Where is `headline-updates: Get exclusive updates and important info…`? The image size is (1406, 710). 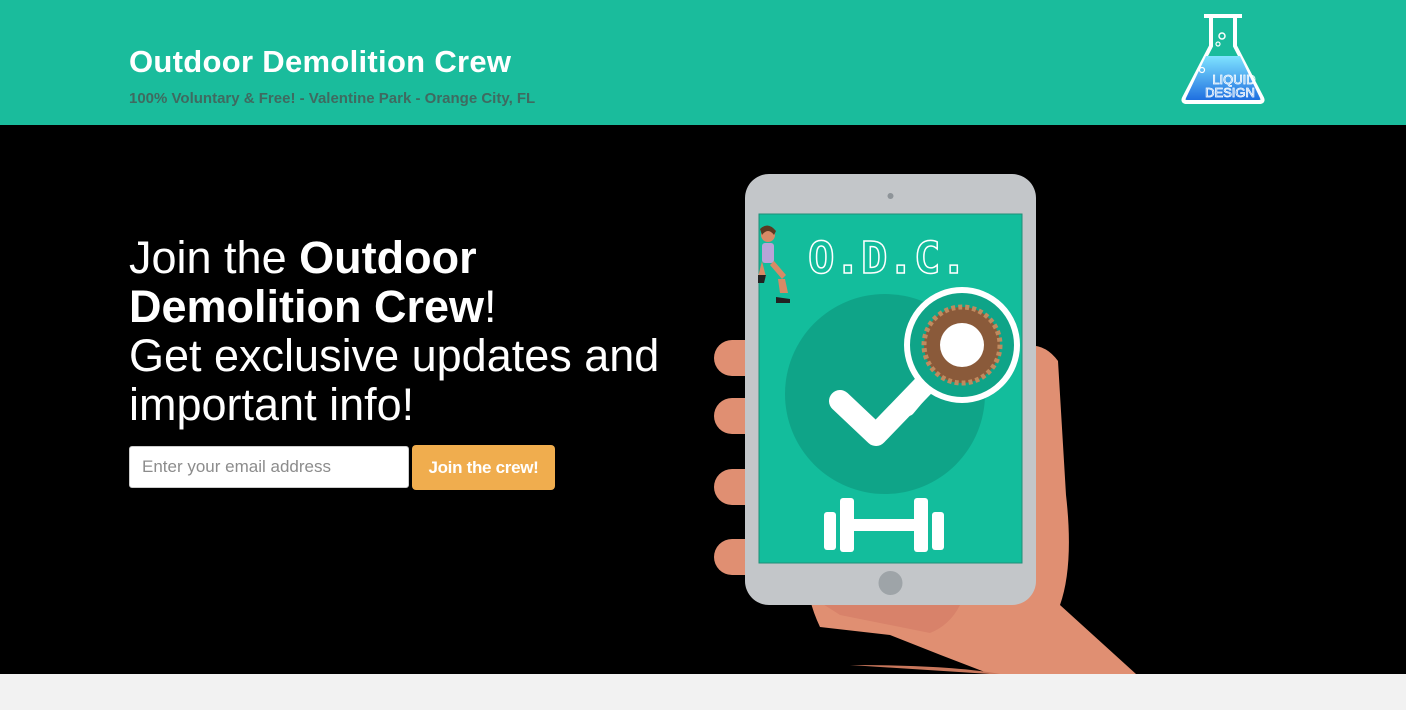 headline-updates: Get exclusive updates and important info… is located at coordinates (394, 380).